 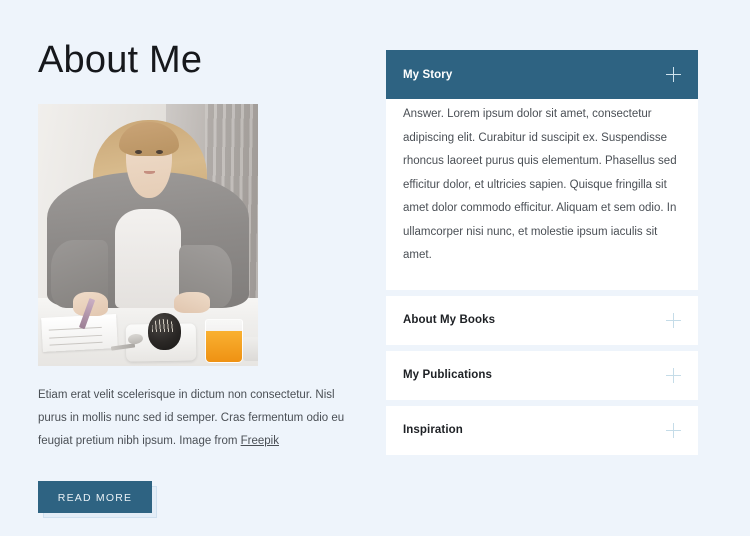 What do you see at coordinates (260, 441) in the screenshot?
I see `freepik-link: Freepik` at bounding box center [260, 441].